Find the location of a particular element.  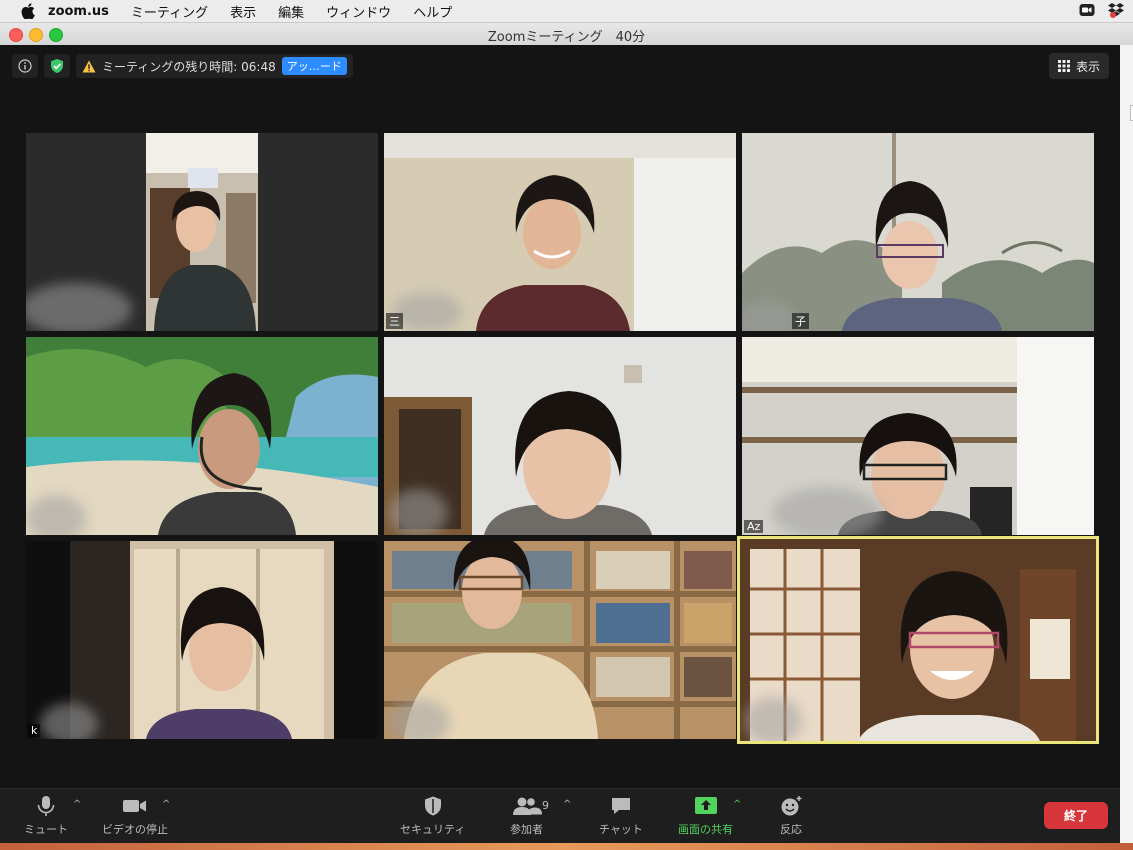

participant-name: 子 is located at coordinates (800, 321).